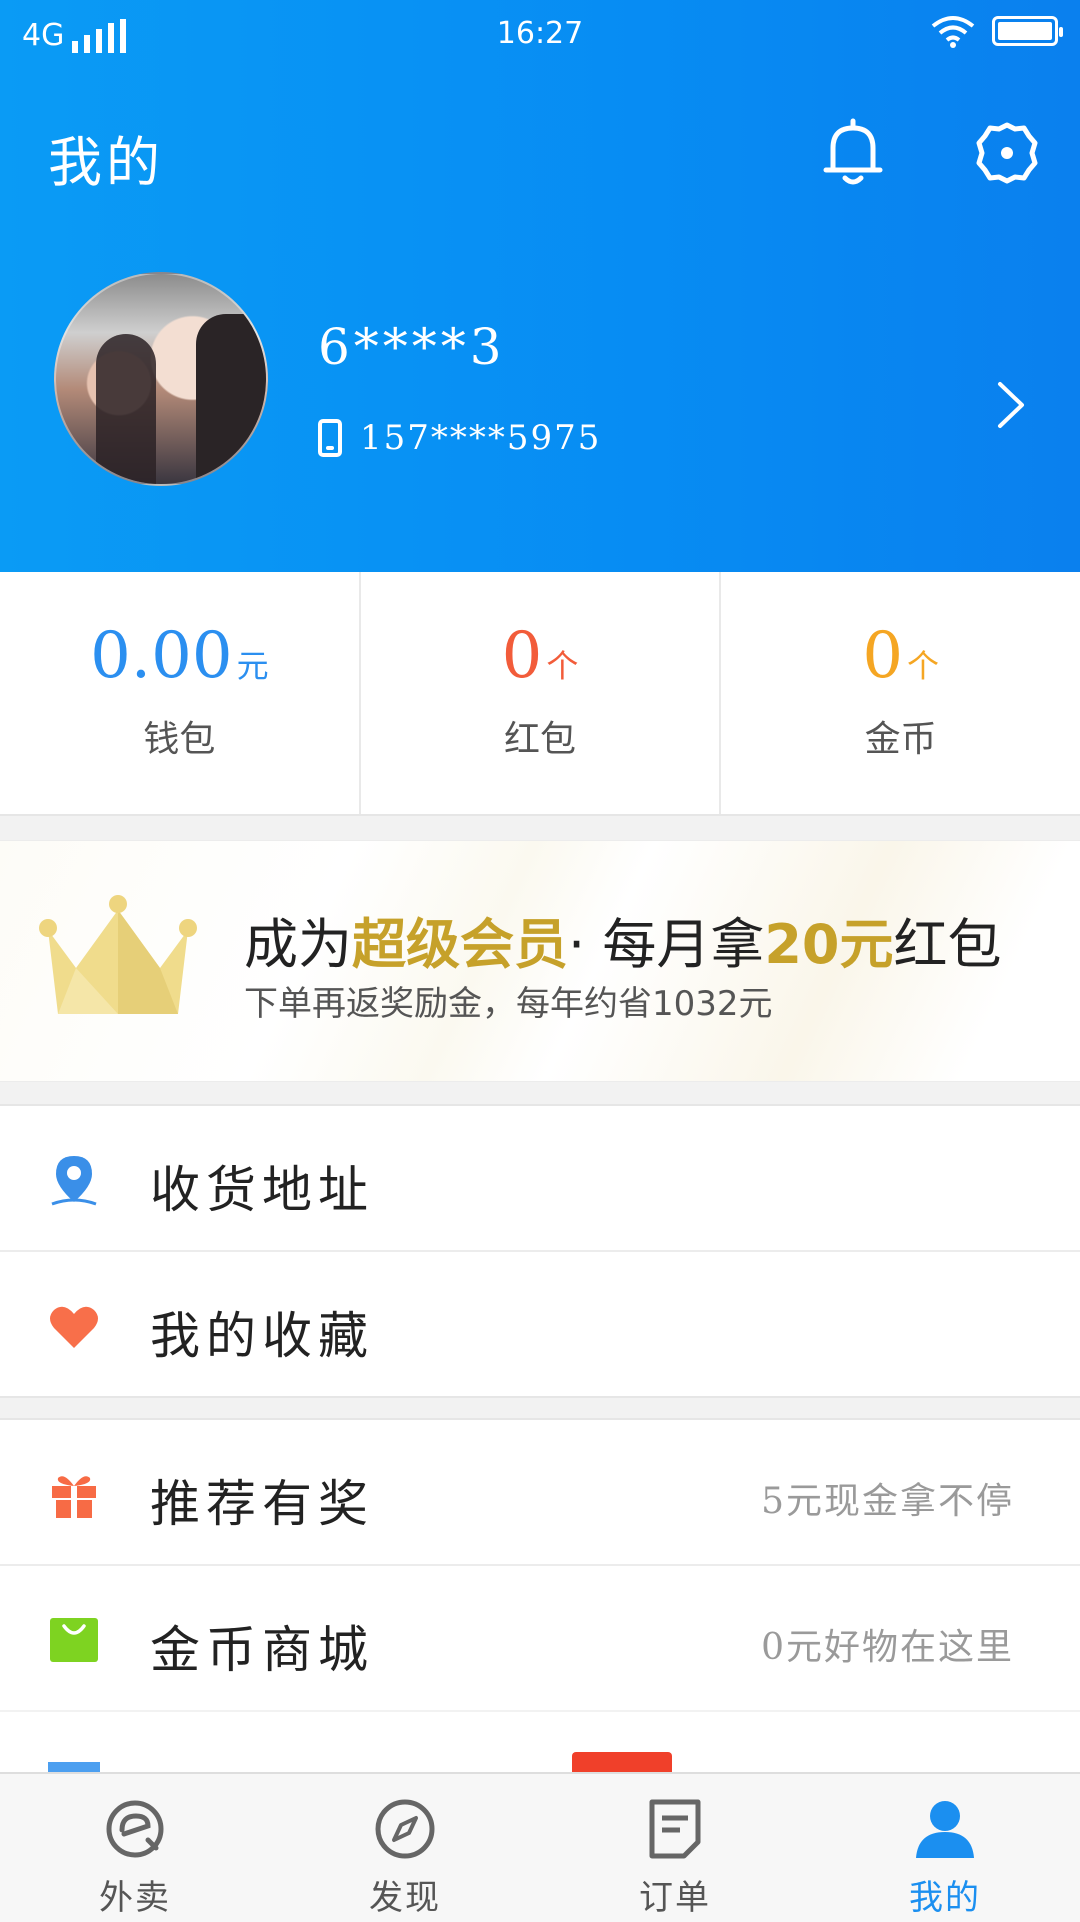 The image size is (1080, 1922). Describe the element at coordinates (622, 1762) in the screenshot. I see `new-badge` at that location.